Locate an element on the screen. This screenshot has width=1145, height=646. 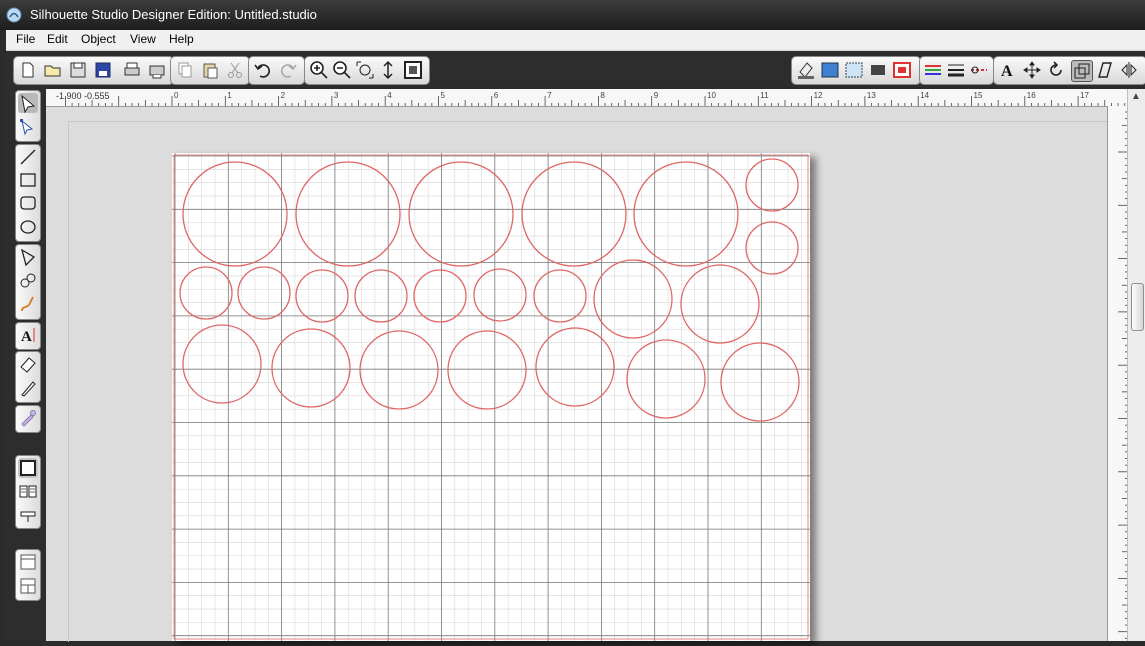
undo-icon is located at coordinates (263, 70).